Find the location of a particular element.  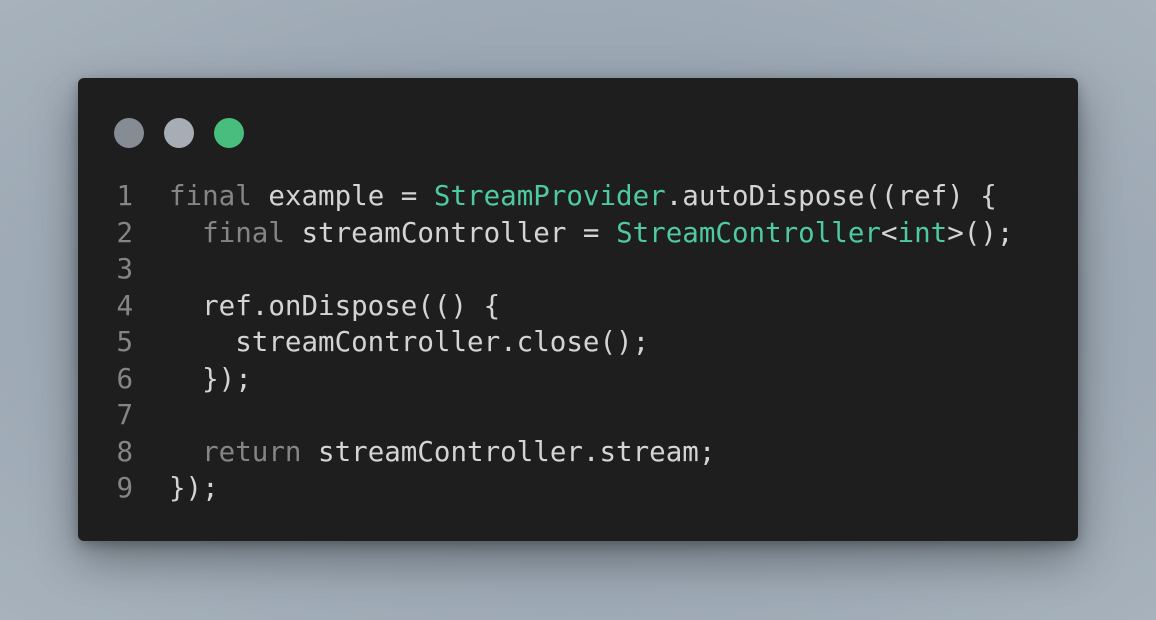

code-token-type: StreamController is located at coordinates (748, 232).